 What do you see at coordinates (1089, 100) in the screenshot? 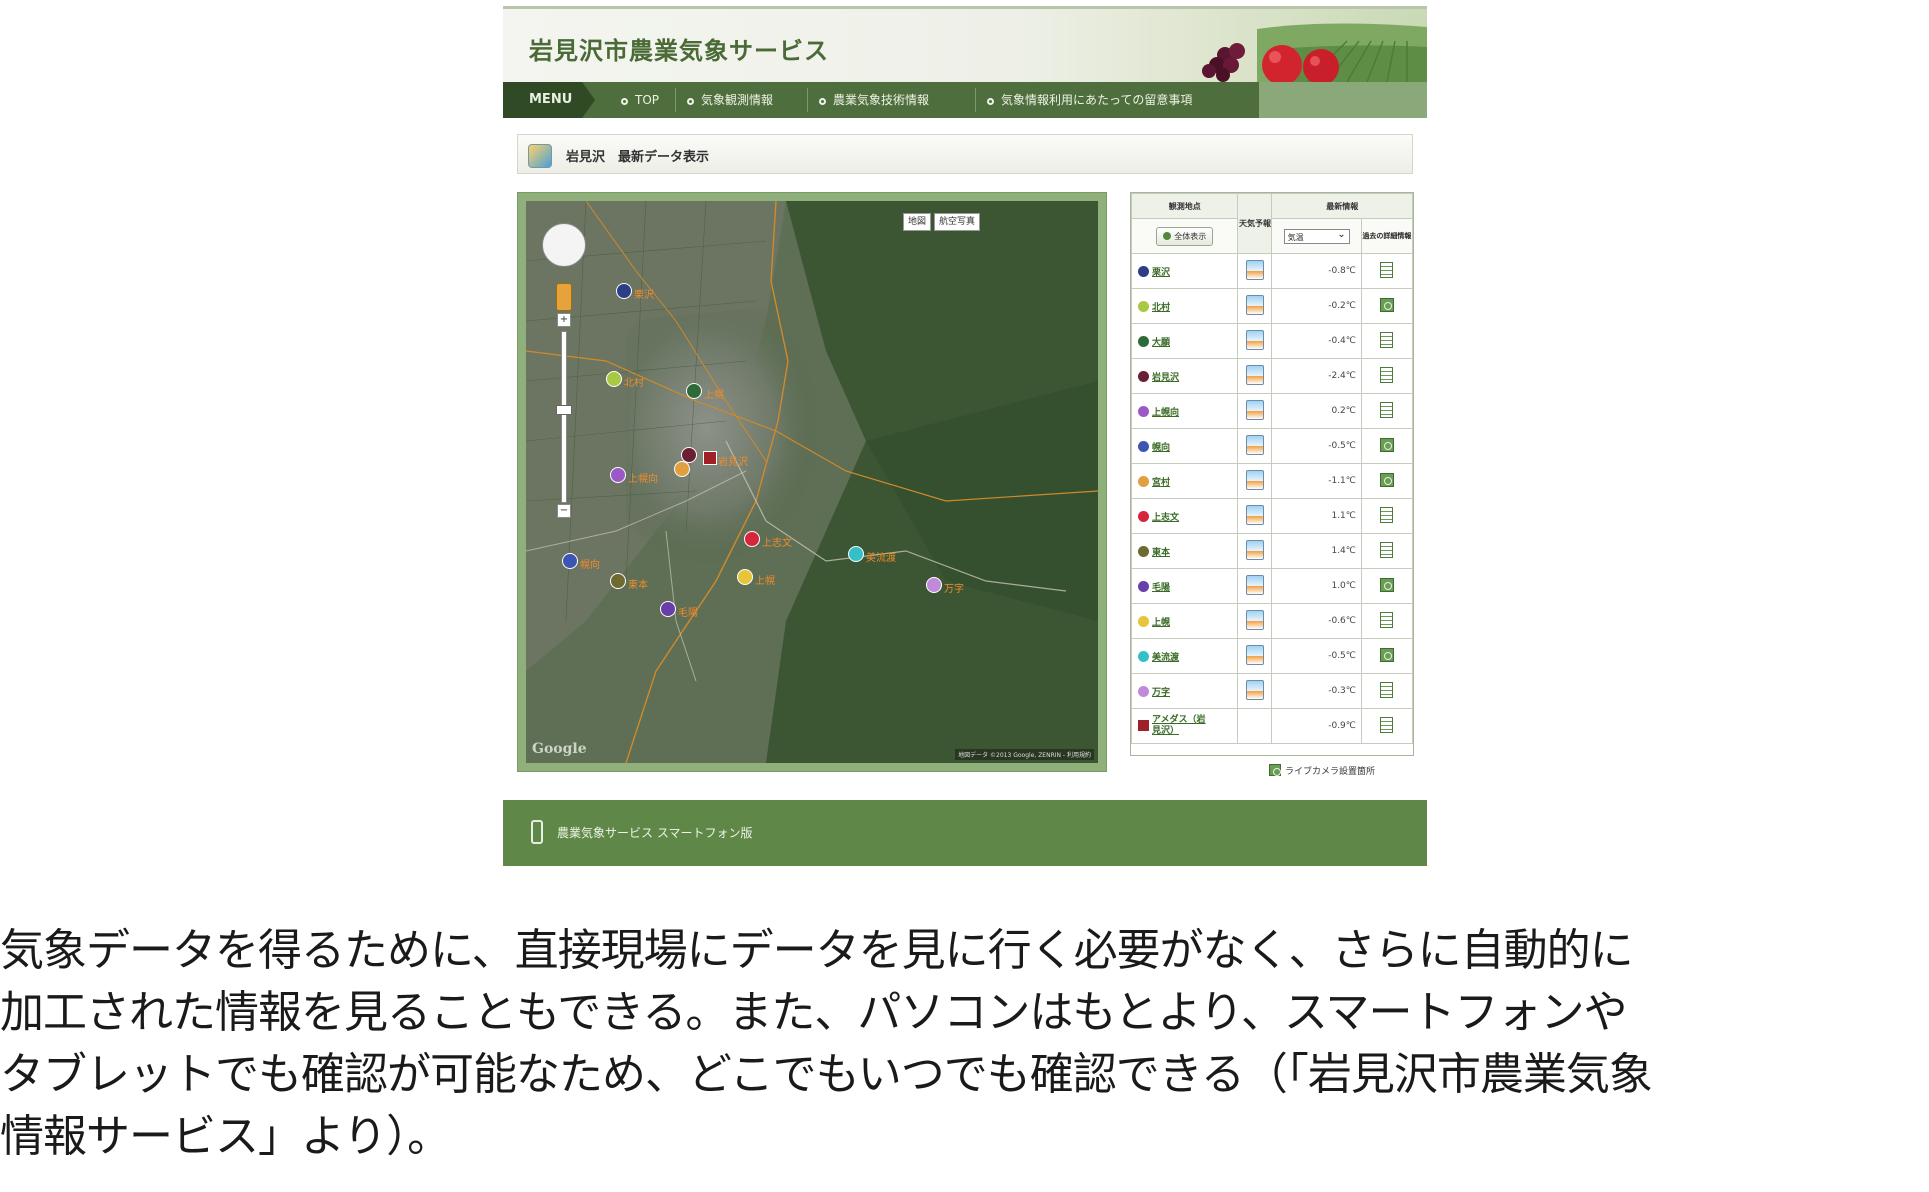
I see `menu-item-notes: 気象情報利用にあたっての留意事項` at bounding box center [1089, 100].